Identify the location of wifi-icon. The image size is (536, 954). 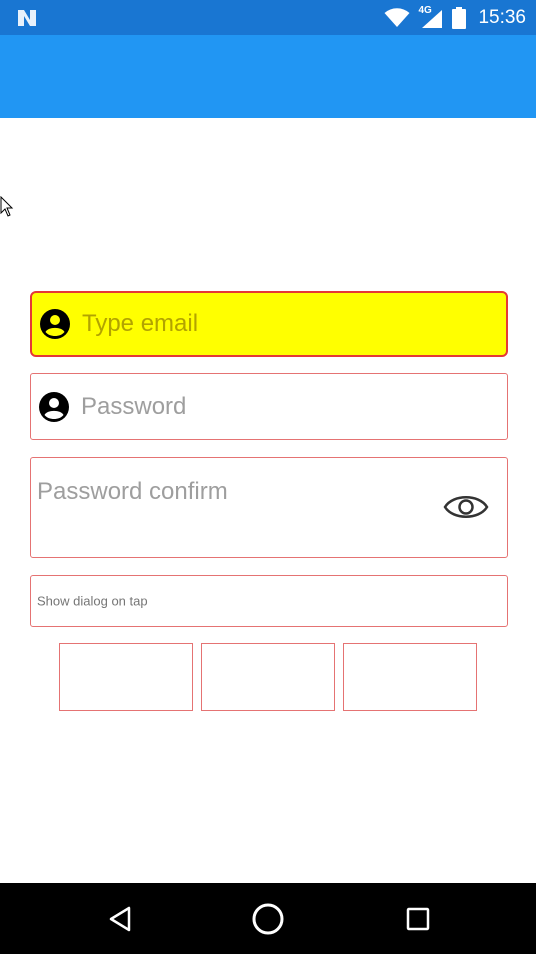
(397, 17).